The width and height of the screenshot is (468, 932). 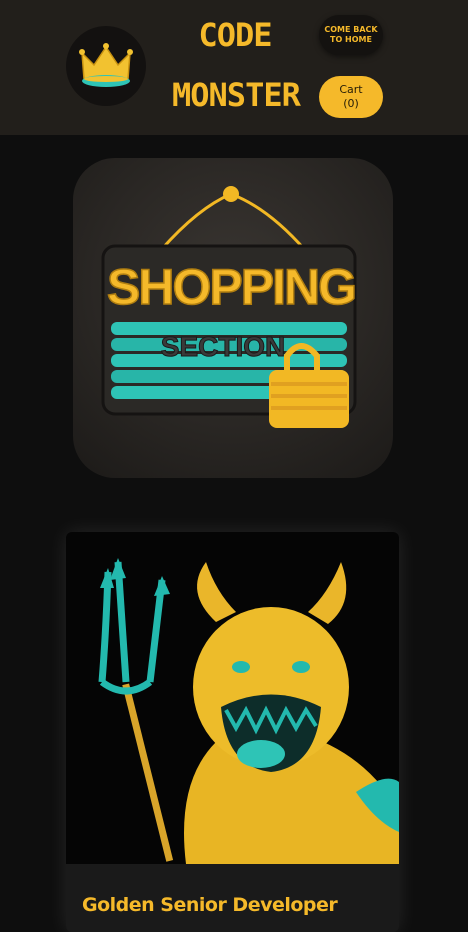 I want to click on product-title: Golden Senior Developer, so click(x=210, y=905).